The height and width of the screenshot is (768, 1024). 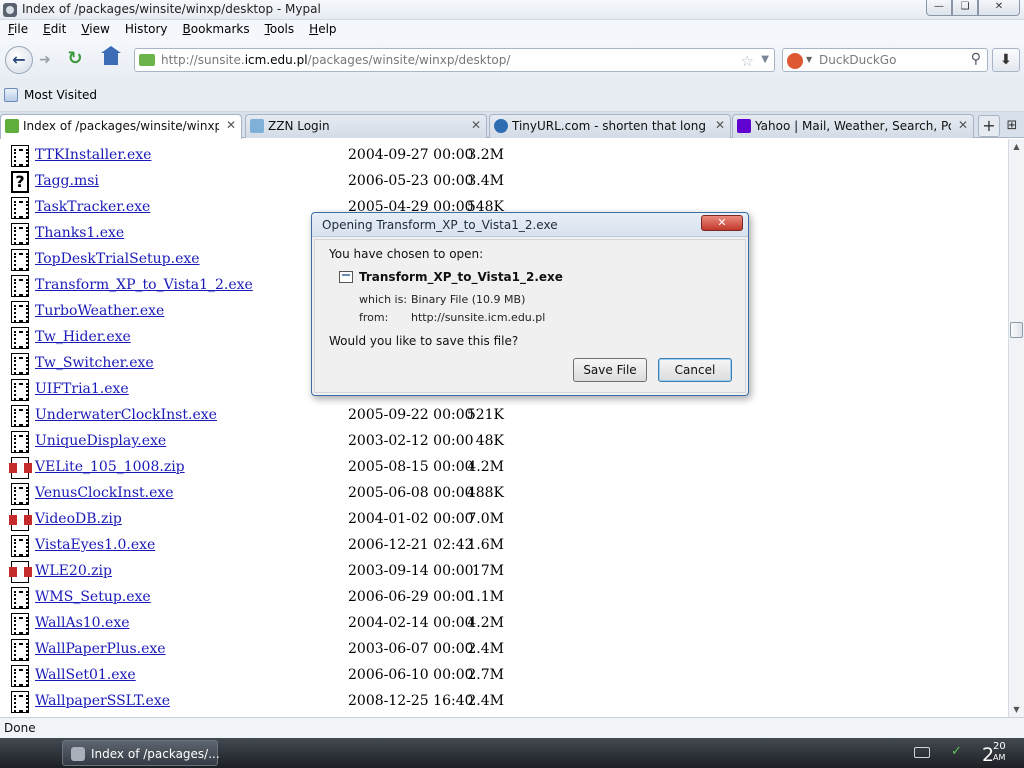 I want to click on file-link: WallPaperPlus.exe, so click(x=100, y=649).